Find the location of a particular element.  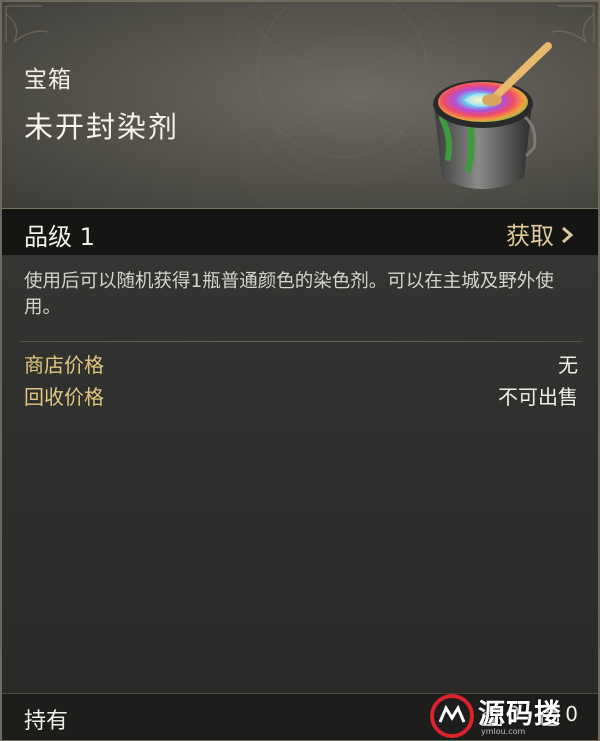

item-category: 宝箱 is located at coordinates (48, 80).